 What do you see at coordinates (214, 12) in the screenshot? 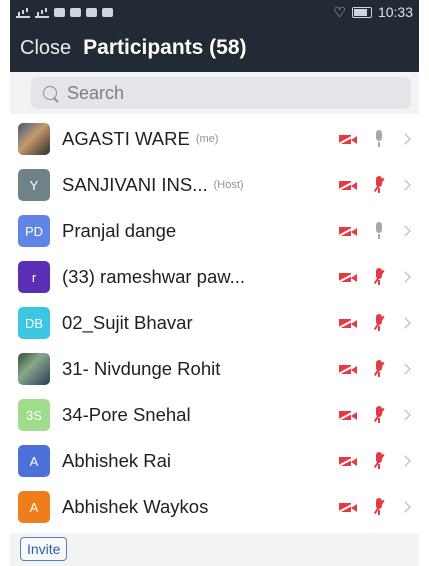
I see `status-bar: ♡ 10:33` at bounding box center [214, 12].